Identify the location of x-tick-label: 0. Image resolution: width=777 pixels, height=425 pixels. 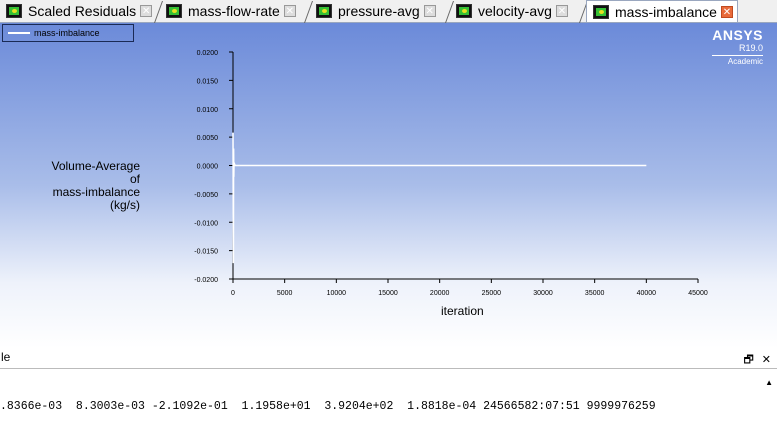
(233, 293).